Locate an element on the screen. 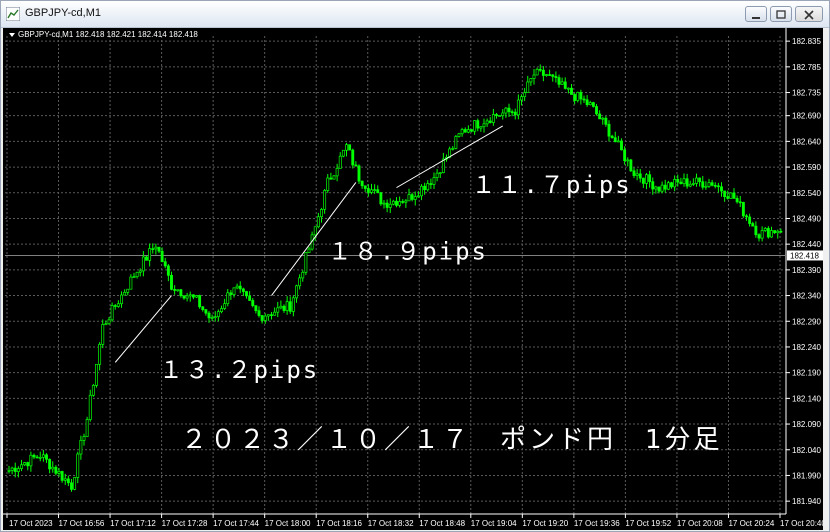 Image resolution: width=830 pixels, height=532 pixels. y-tick-label: 182.640 is located at coordinates (806, 141).